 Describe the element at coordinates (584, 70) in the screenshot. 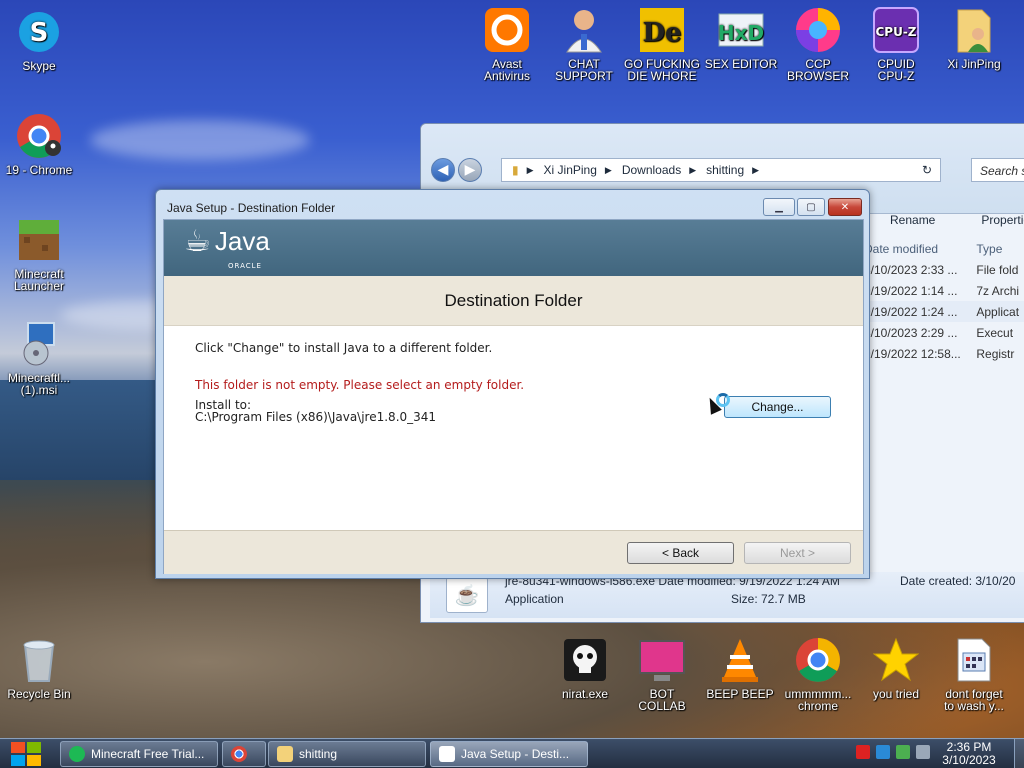

I see `desktop-icon-label: CHAT SUPPORT` at that location.